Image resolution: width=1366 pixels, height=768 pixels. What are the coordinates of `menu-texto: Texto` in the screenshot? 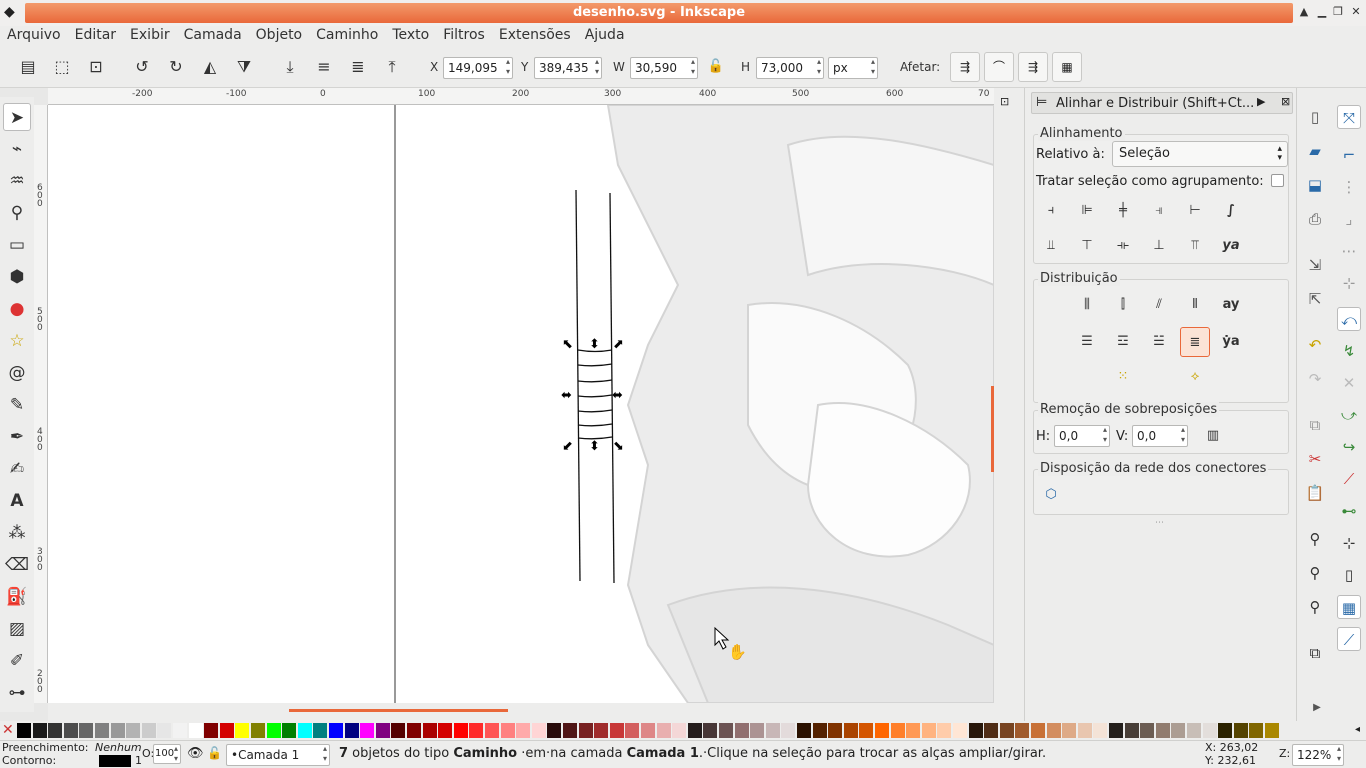 It's located at (410, 35).